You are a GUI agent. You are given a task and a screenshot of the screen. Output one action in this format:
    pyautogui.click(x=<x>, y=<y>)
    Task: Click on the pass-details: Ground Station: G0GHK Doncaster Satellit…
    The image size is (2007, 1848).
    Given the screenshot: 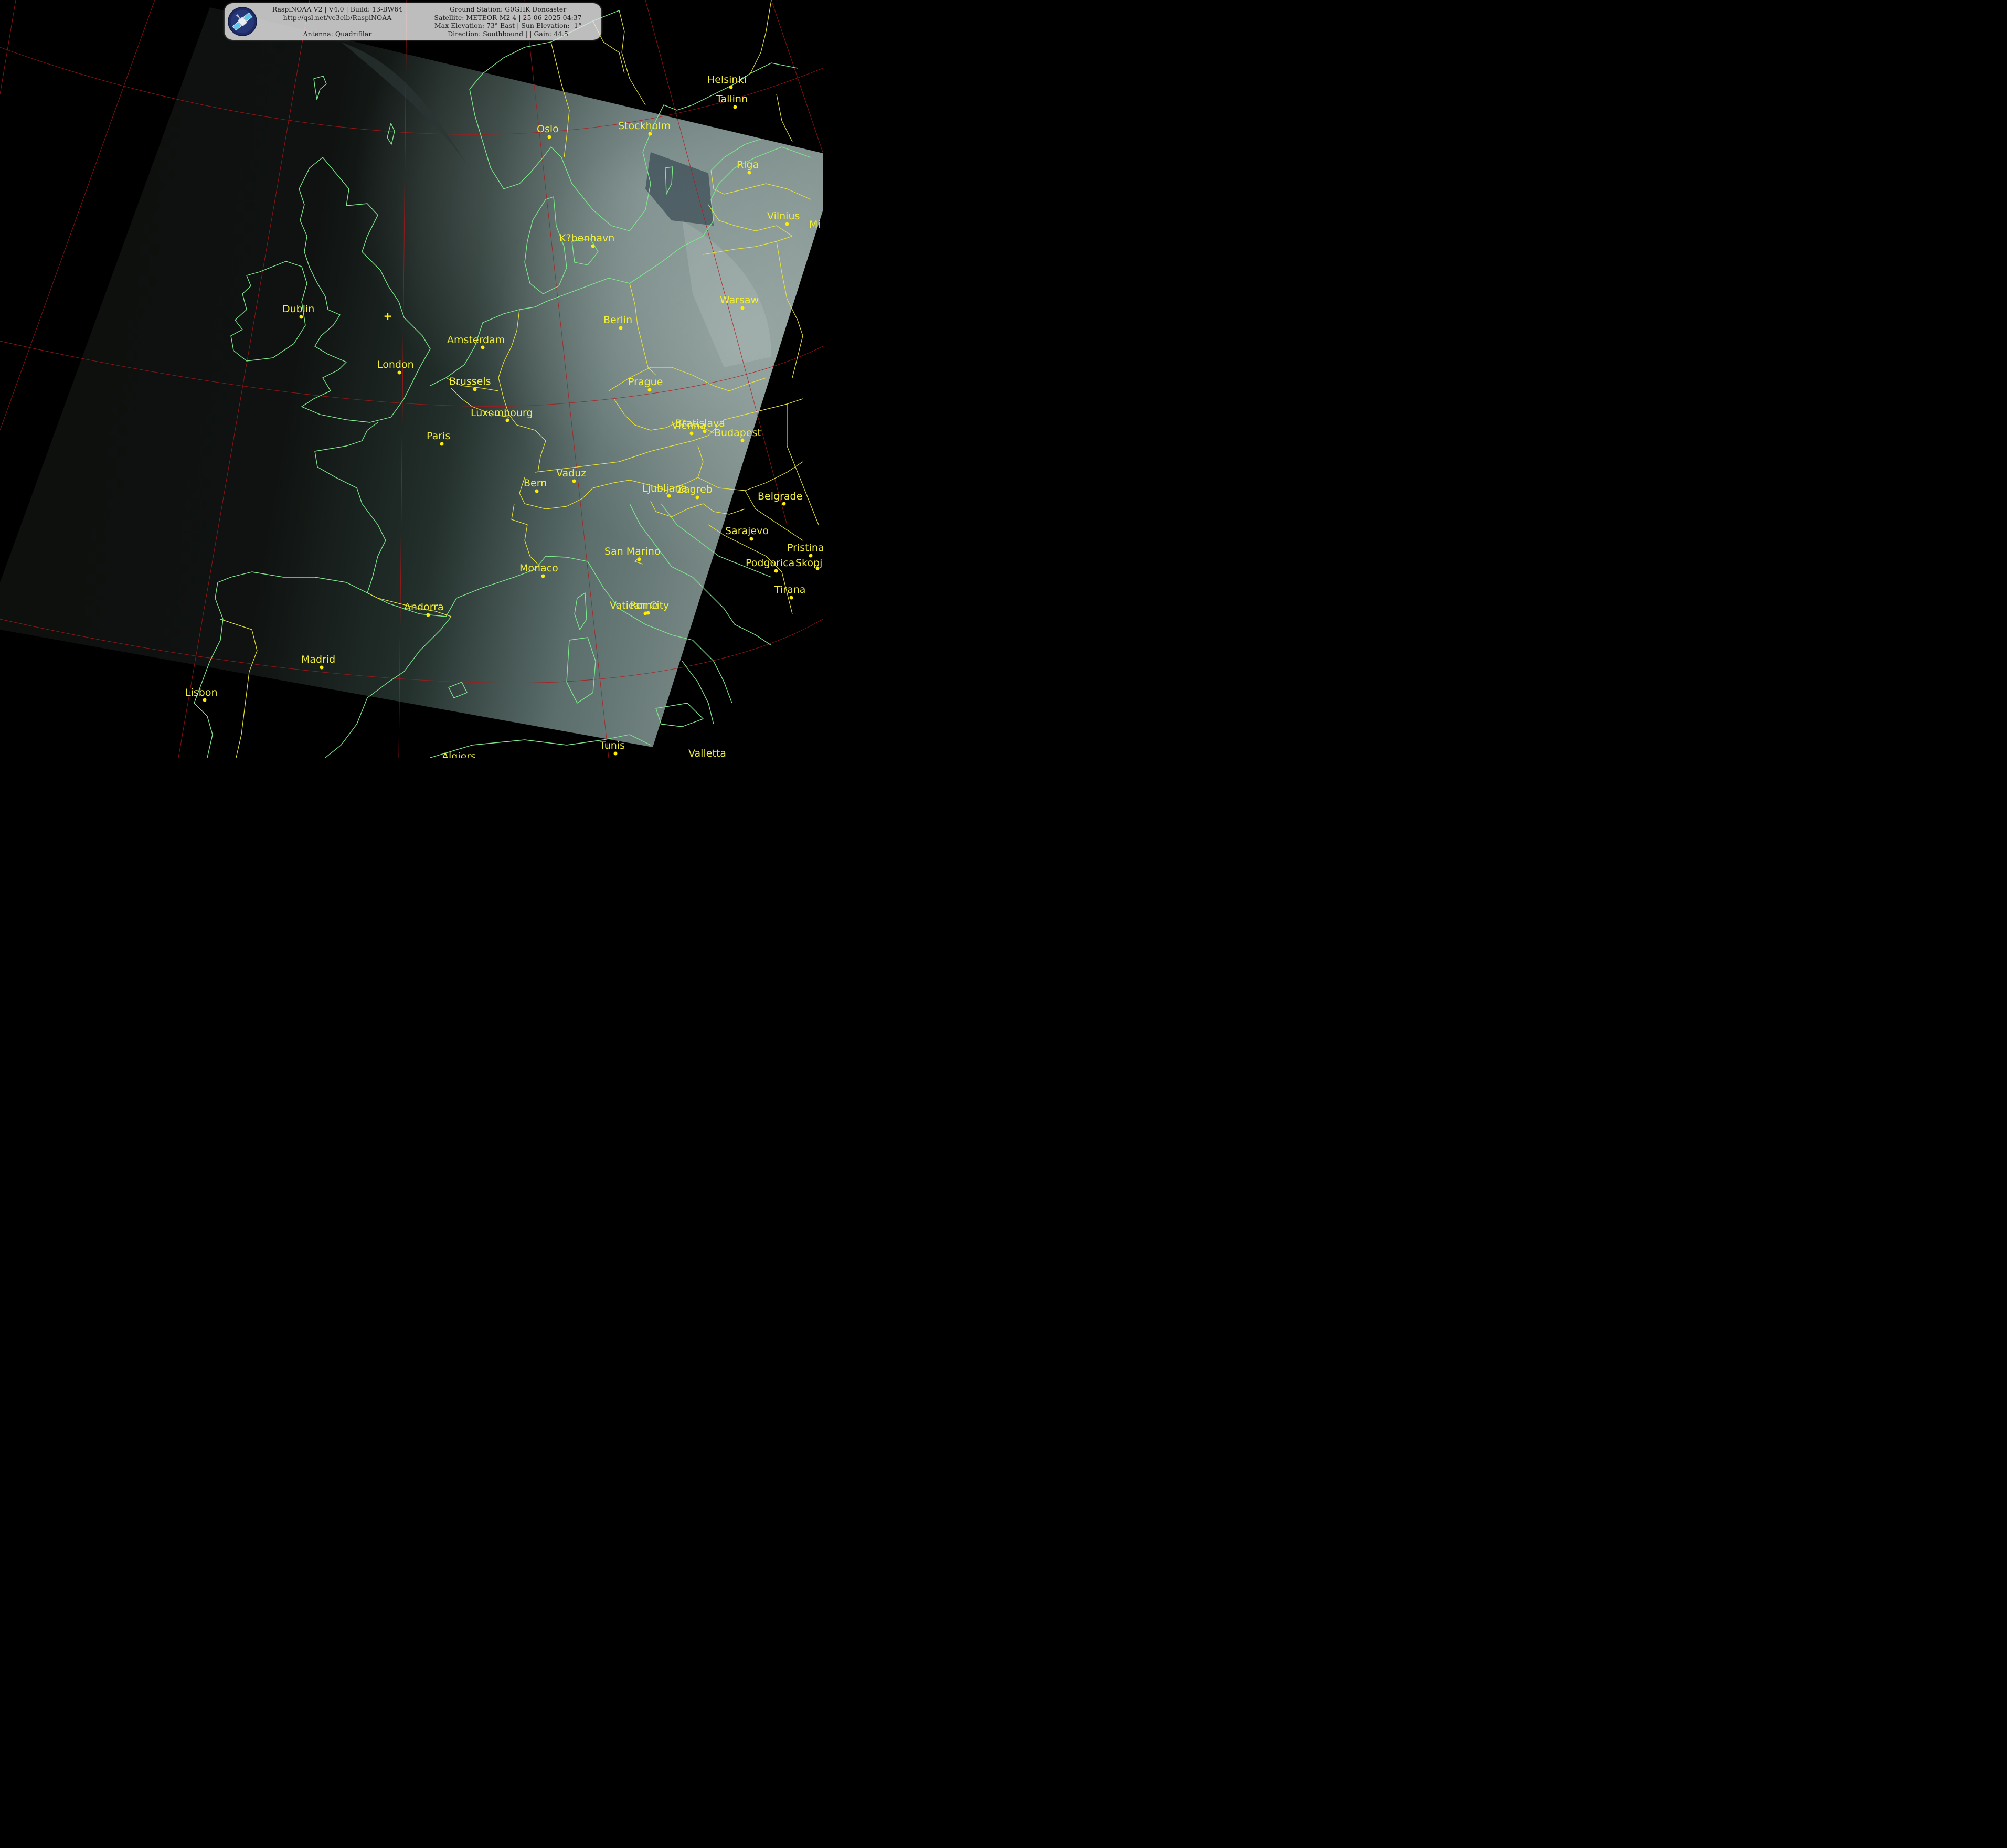 What is the action you would take?
    pyautogui.click(x=508, y=21)
    